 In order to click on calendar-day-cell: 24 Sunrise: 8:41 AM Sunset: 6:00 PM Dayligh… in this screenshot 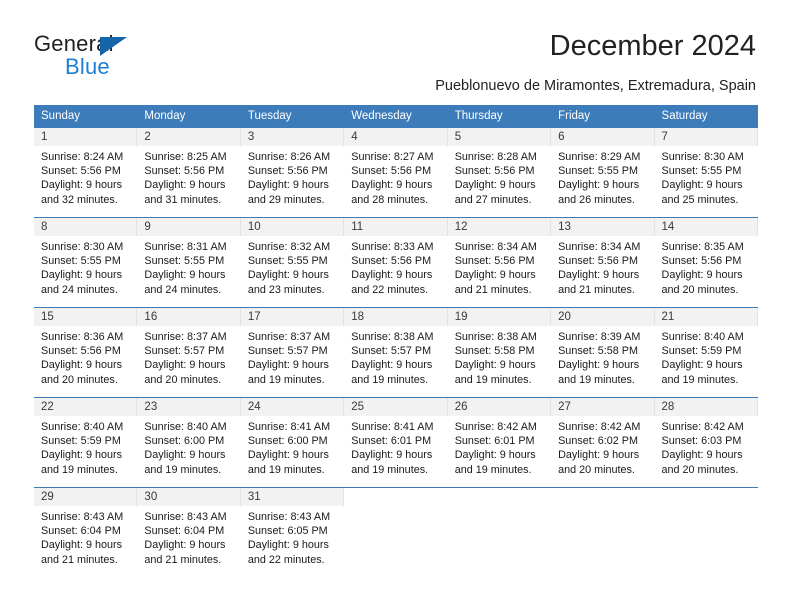, I will do `click(292, 442)`.